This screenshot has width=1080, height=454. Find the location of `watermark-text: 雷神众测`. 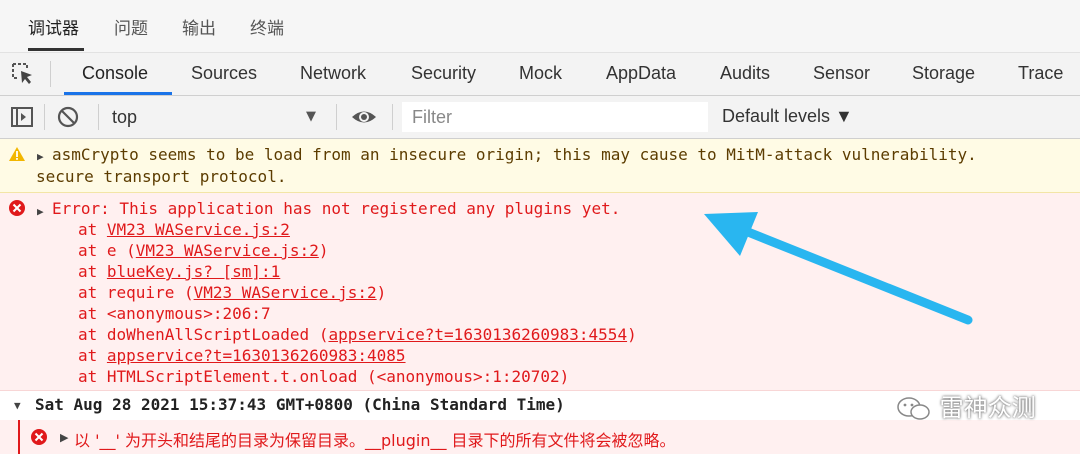

watermark-text: 雷神众测 is located at coordinates (987, 408).